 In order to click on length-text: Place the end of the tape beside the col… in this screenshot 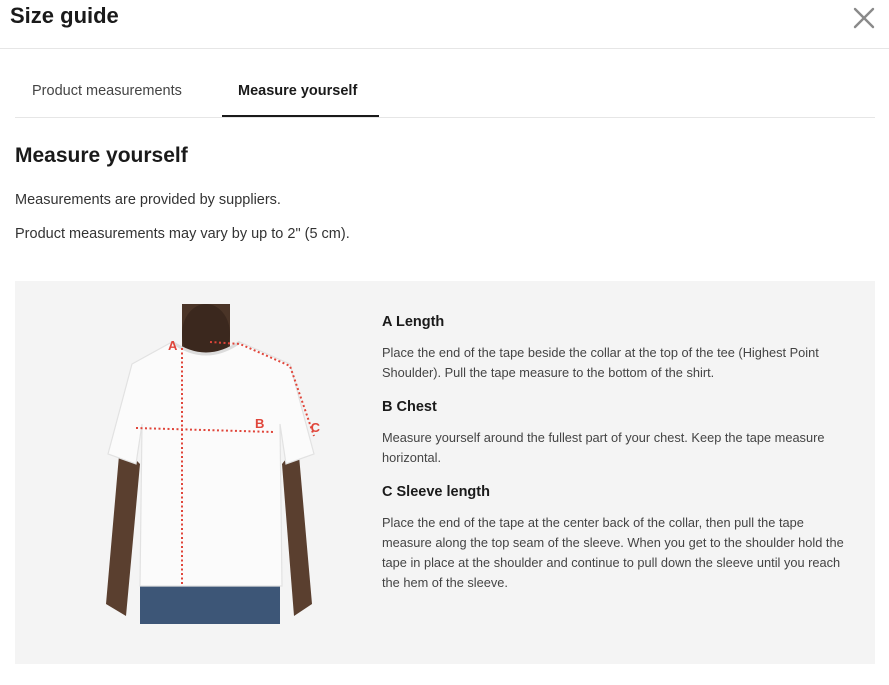, I will do `click(600, 362)`.